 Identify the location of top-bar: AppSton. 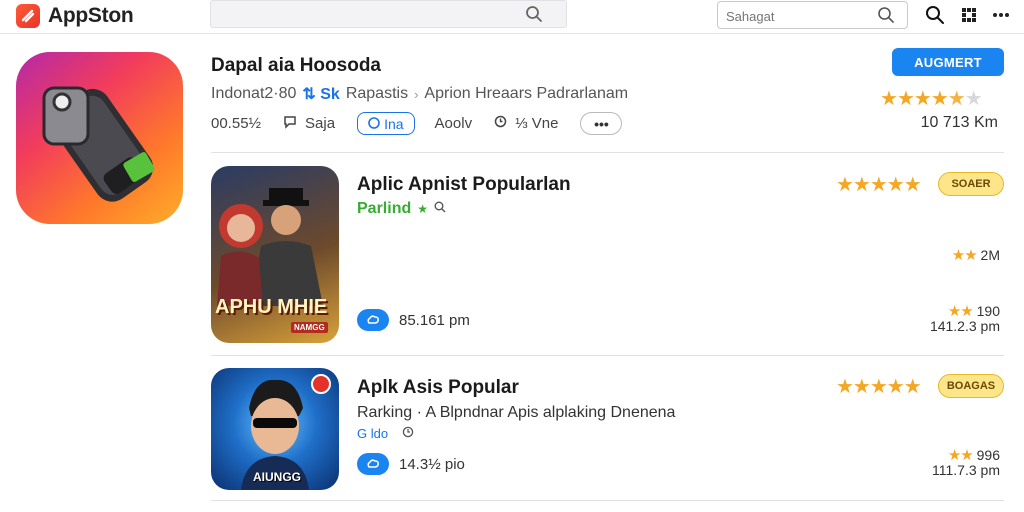
(512, 17).